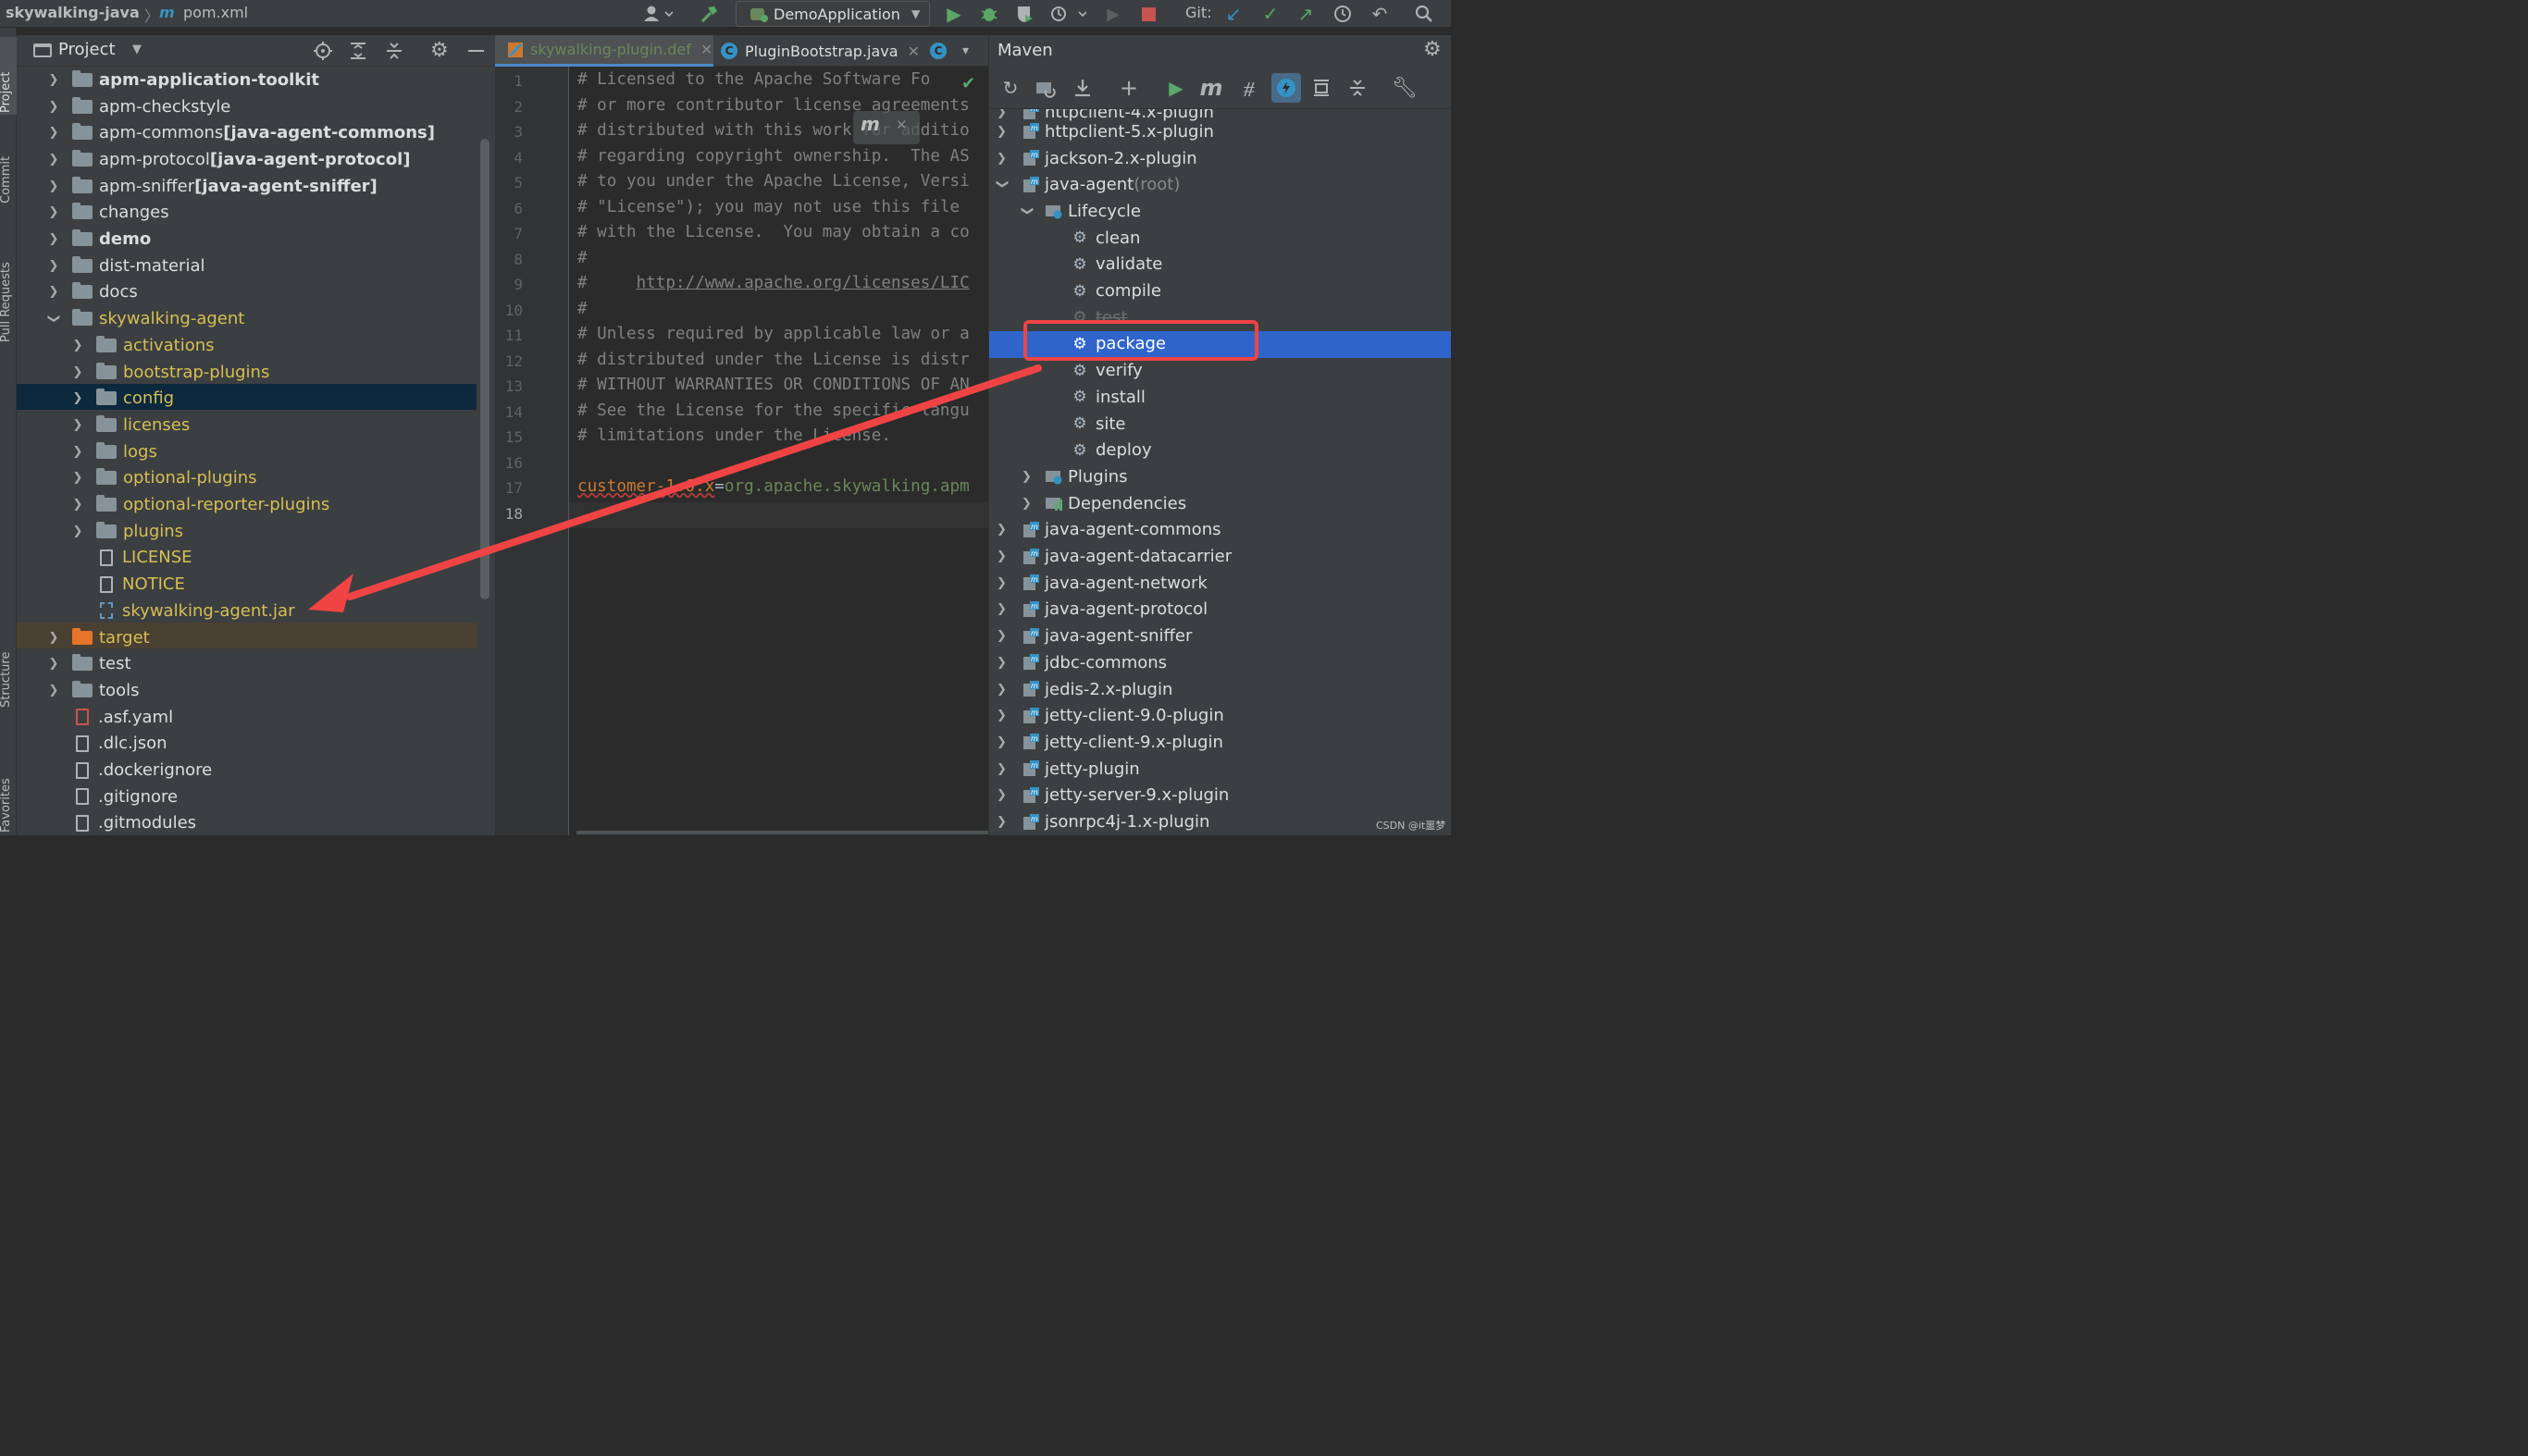 The width and height of the screenshot is (2528, 1456). Describe the element at coordinates (989, 14) in the screenshot. I see `debug-bug-icon` at that location.